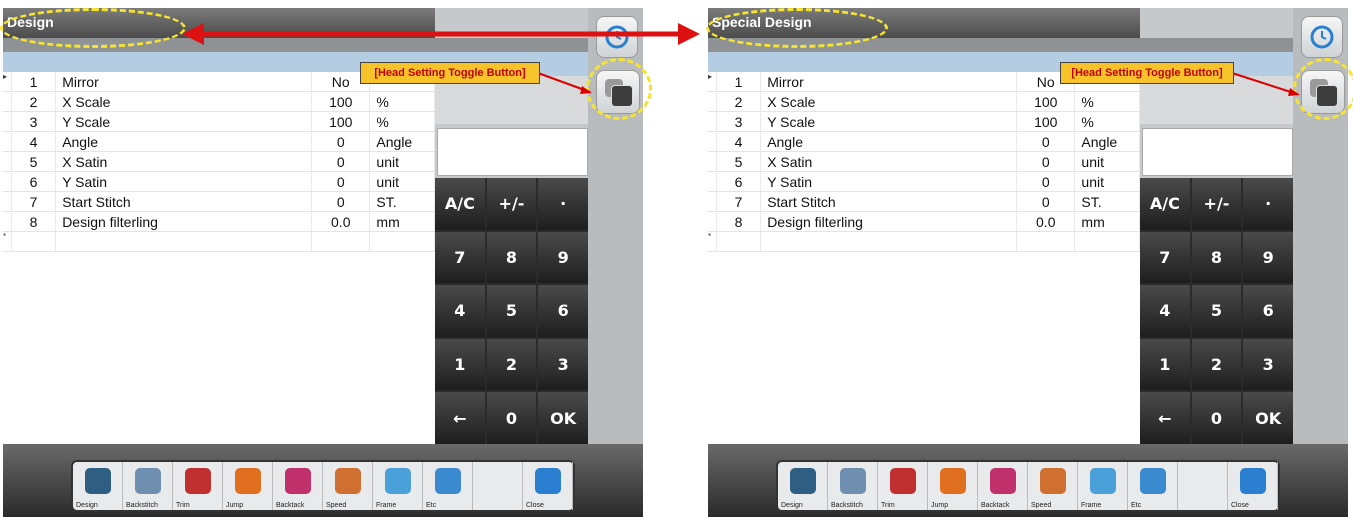  Describe the element at coordinates (689, 34) in the screenshot. I see `arrow-head-right` at that location.